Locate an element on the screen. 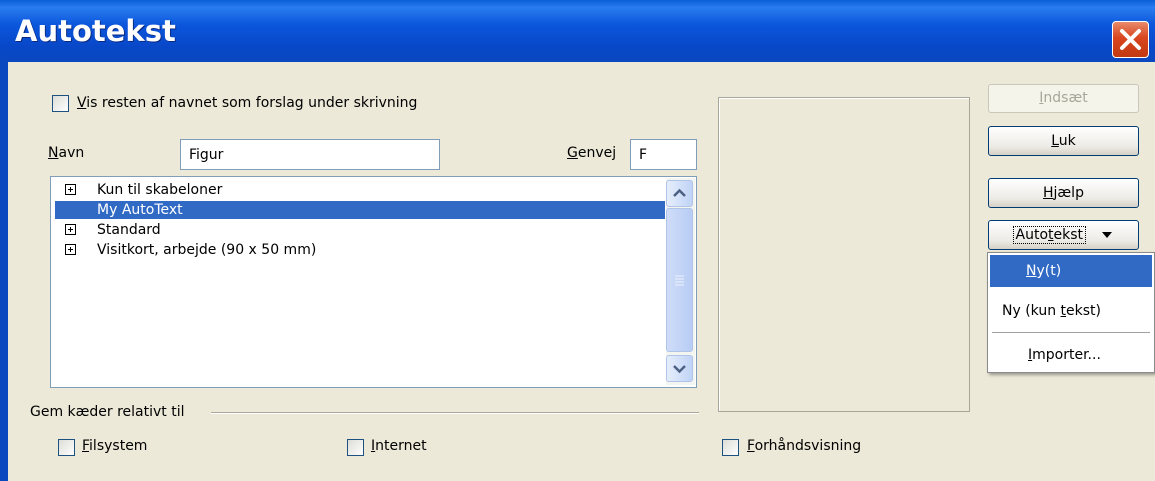 The width and height of the screenshot is (1155, 481). close-icon is located at coordinates (1130, 39).